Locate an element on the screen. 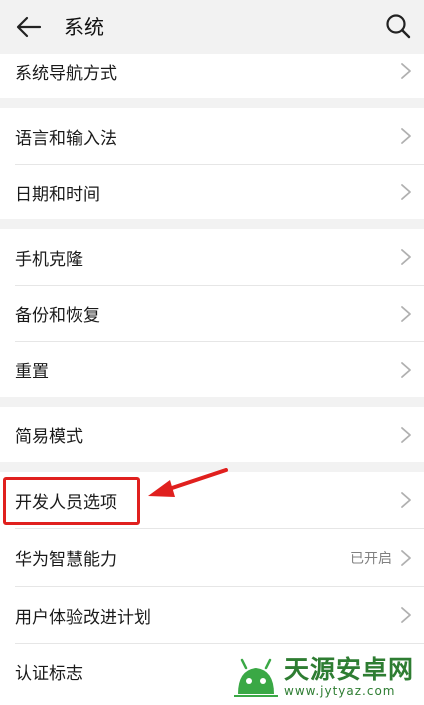 This screenshot has height=705, width=424. search-button is located at coordinates (398, 26).